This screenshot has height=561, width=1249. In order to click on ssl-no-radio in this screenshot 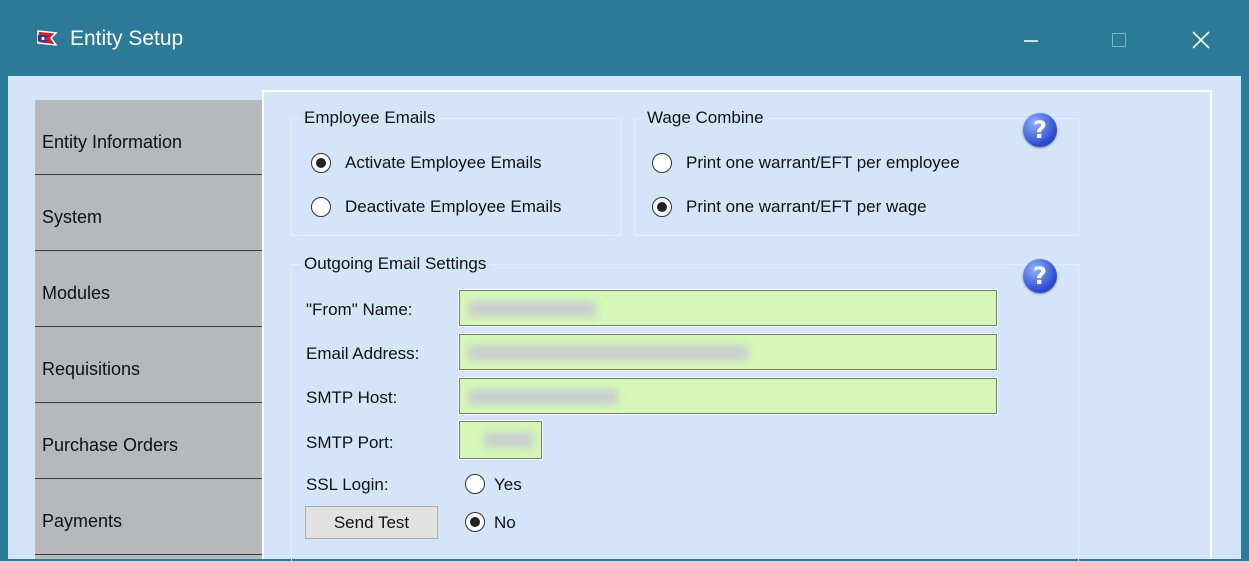, I will do `click(475, 522)`.